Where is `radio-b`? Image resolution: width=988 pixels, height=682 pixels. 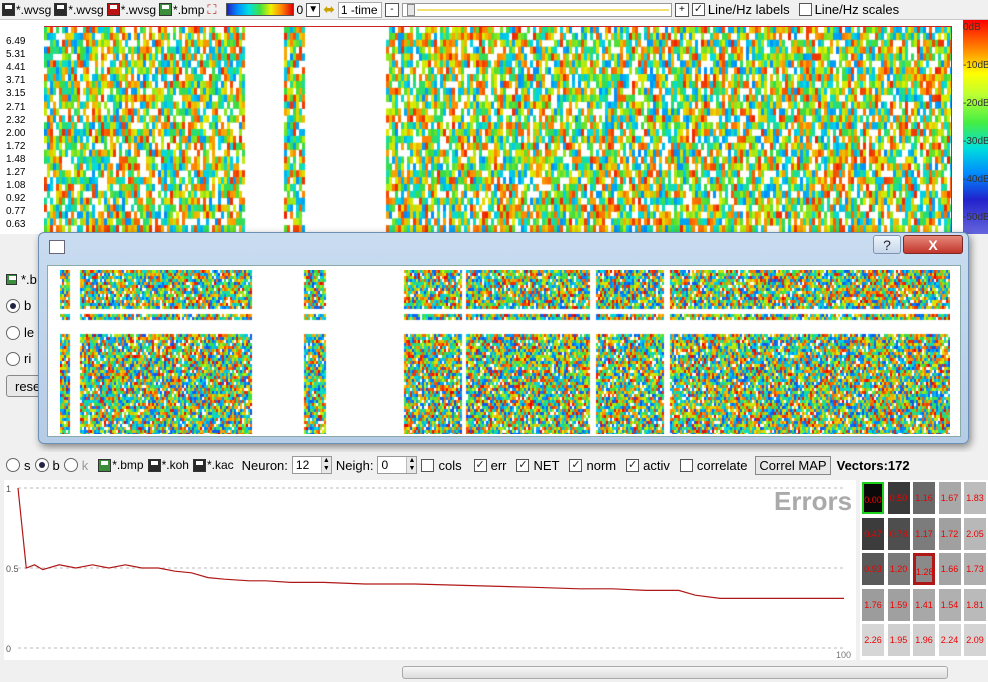
radio-b is located at coordinates (41, 465).